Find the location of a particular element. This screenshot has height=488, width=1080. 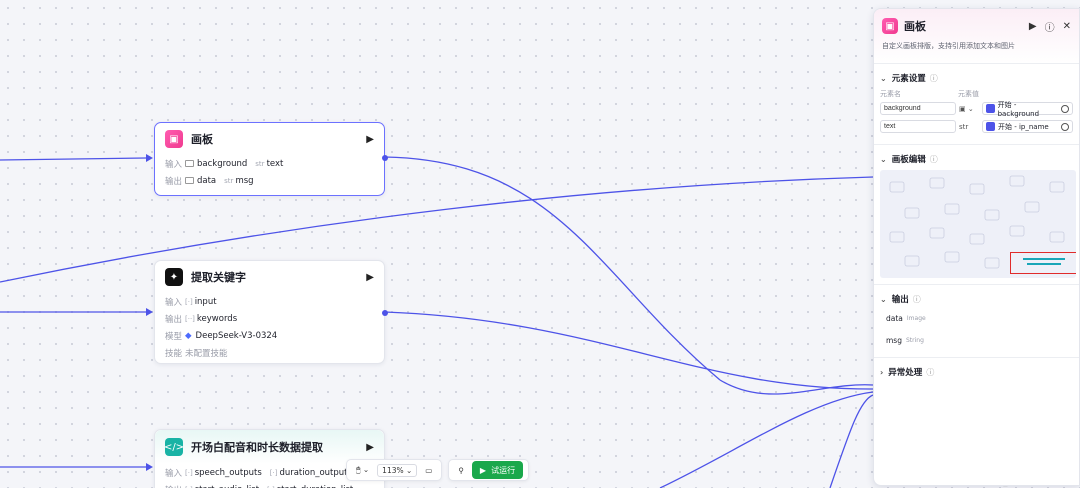

chevron-right-icon: › is located at coordinates (882, 372).